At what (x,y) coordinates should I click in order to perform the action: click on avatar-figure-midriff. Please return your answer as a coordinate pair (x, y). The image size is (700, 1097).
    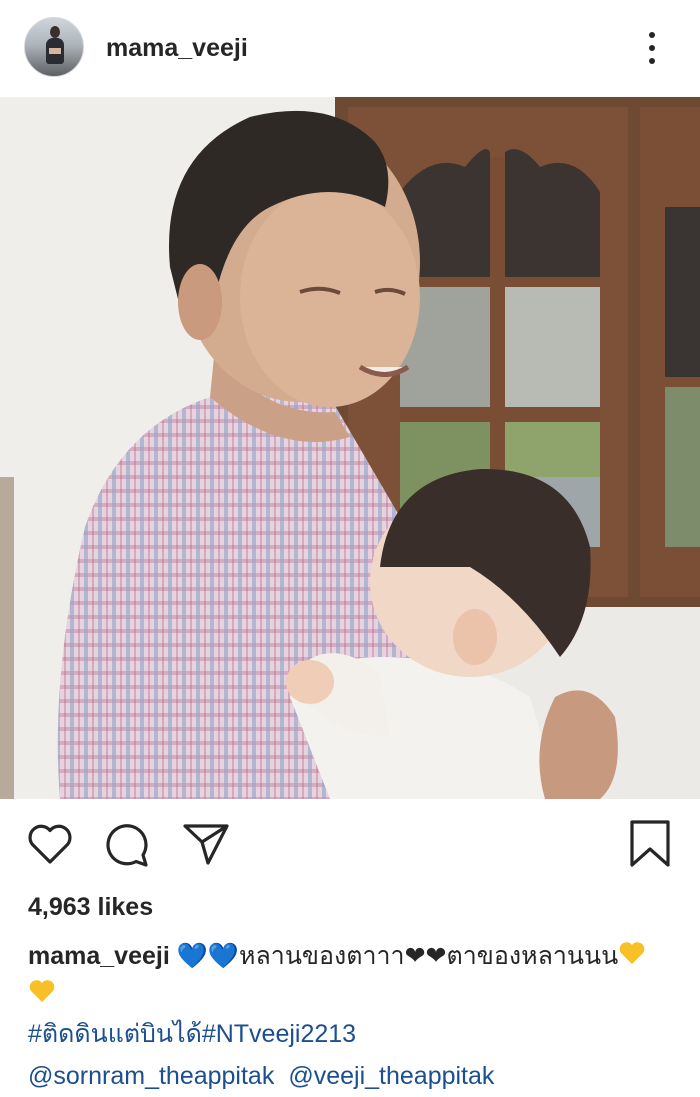
    Looking at the image, I should click on (55, 51).